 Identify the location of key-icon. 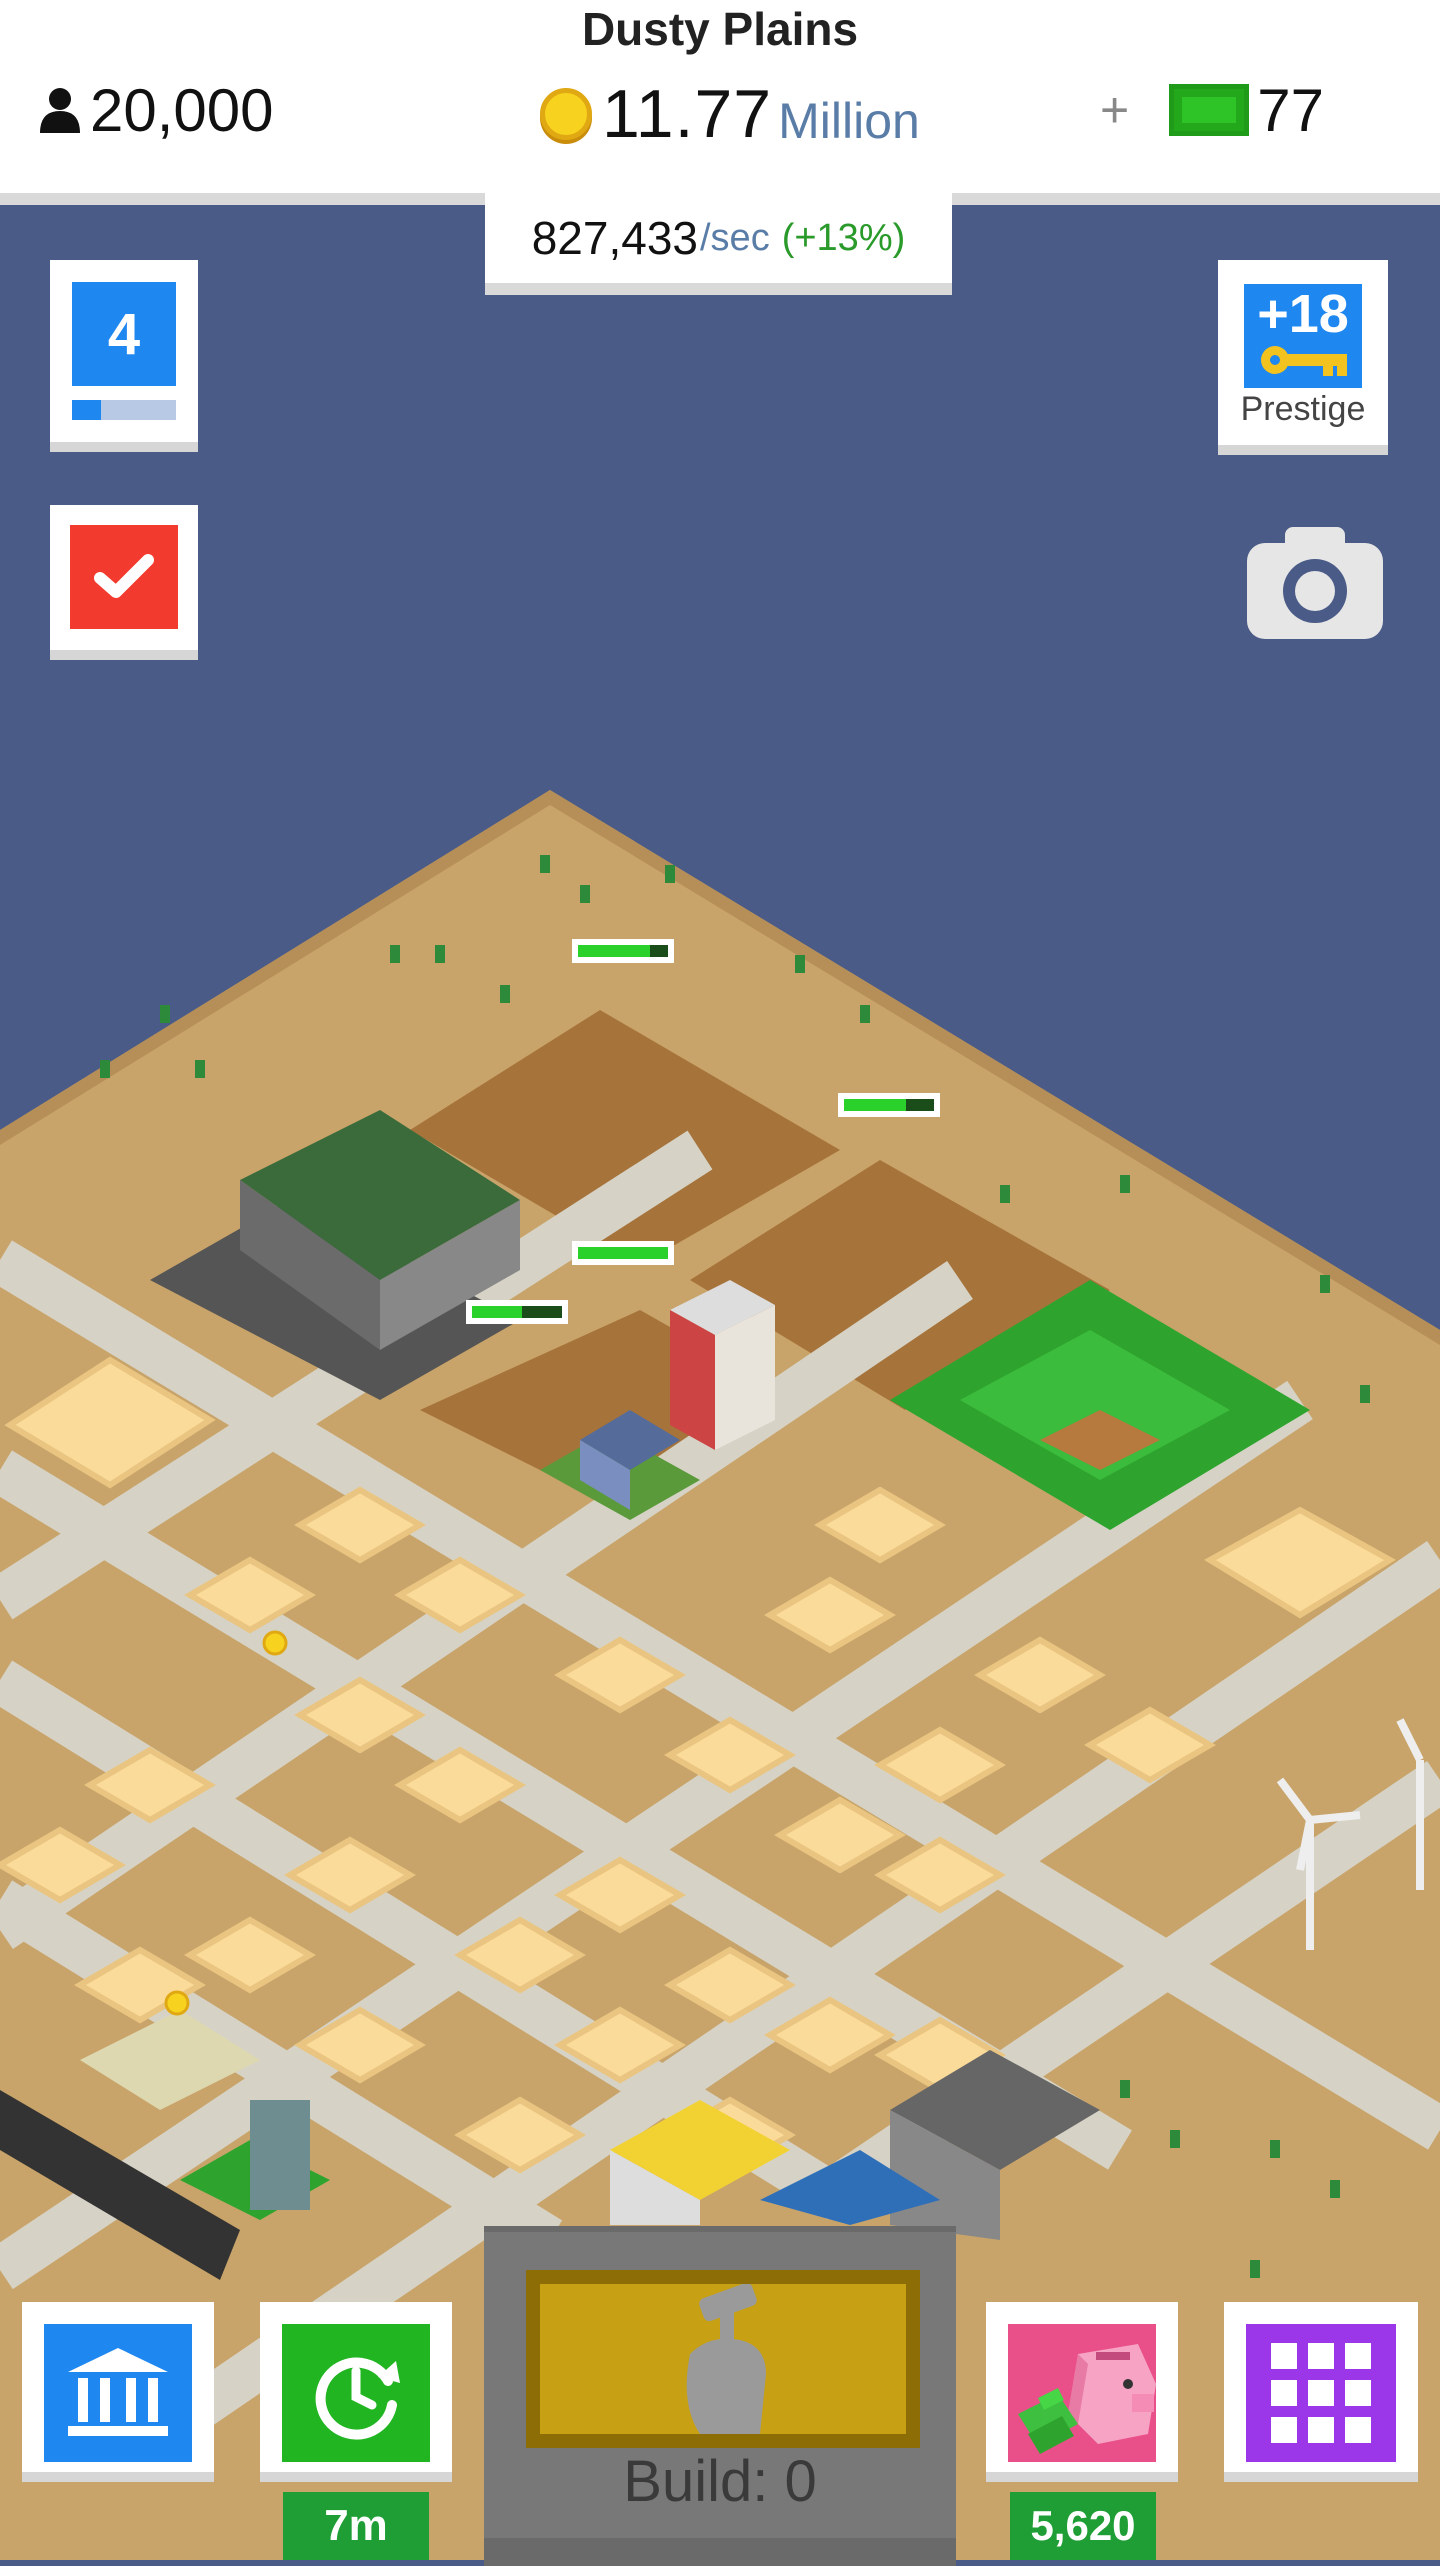
(1304, 361).